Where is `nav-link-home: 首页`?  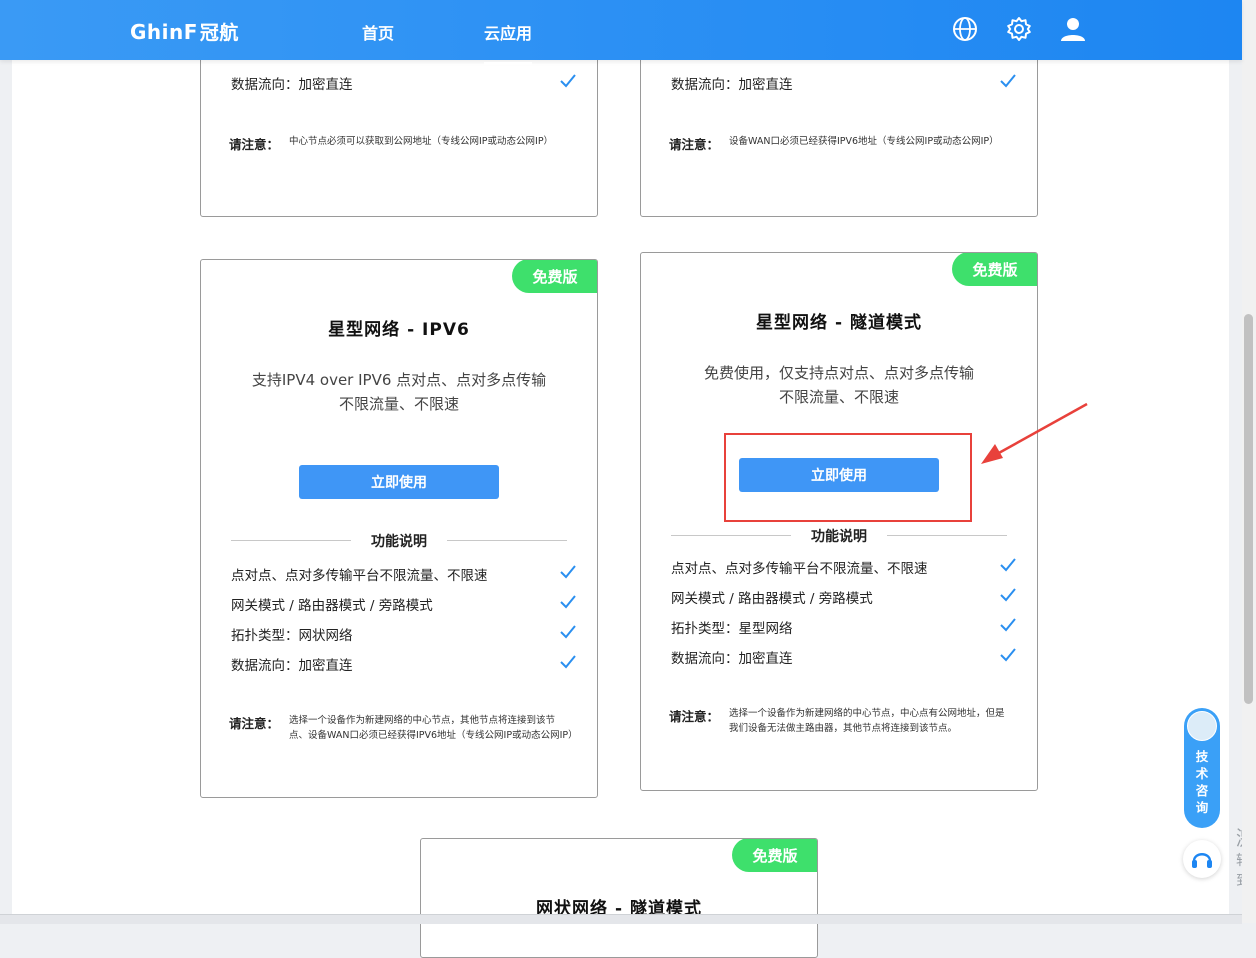
nav-link-home: 首页 is located at coordinates (378, 32).